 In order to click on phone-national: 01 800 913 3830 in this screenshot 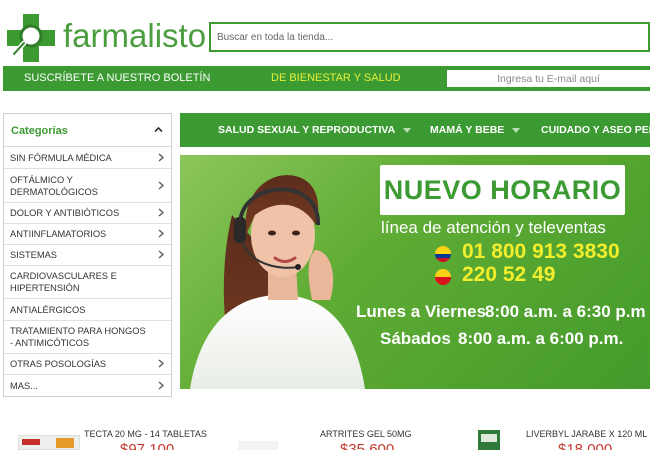, I will do `click(541, 251)`.